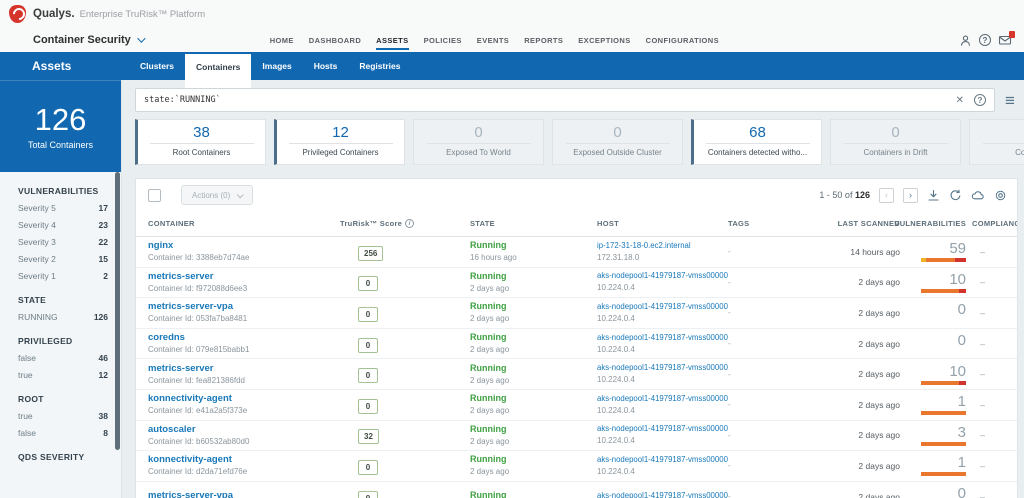 This screenshot has width=1024, height=498. Describe the element at coordinates (757, 132) in the screenshot. I see `stat-card-value: 68` at that location.